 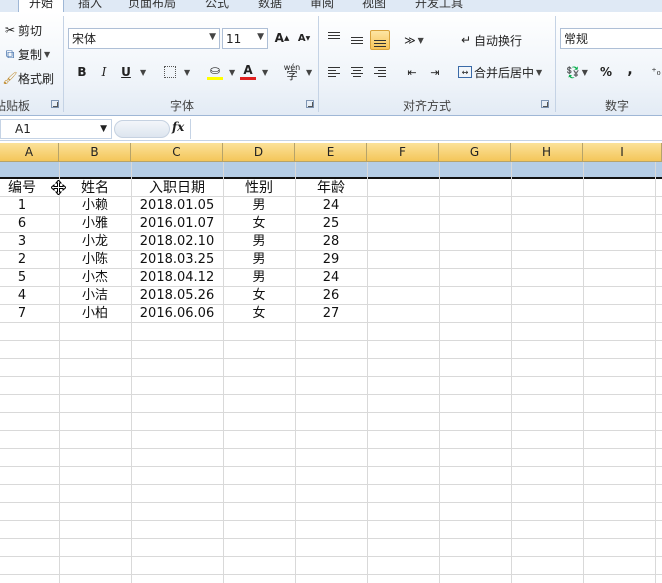 What do you see at coordinates (22, 296) in the screenshot?
I see `cell-id: 4` at bounding box center [22, 296].